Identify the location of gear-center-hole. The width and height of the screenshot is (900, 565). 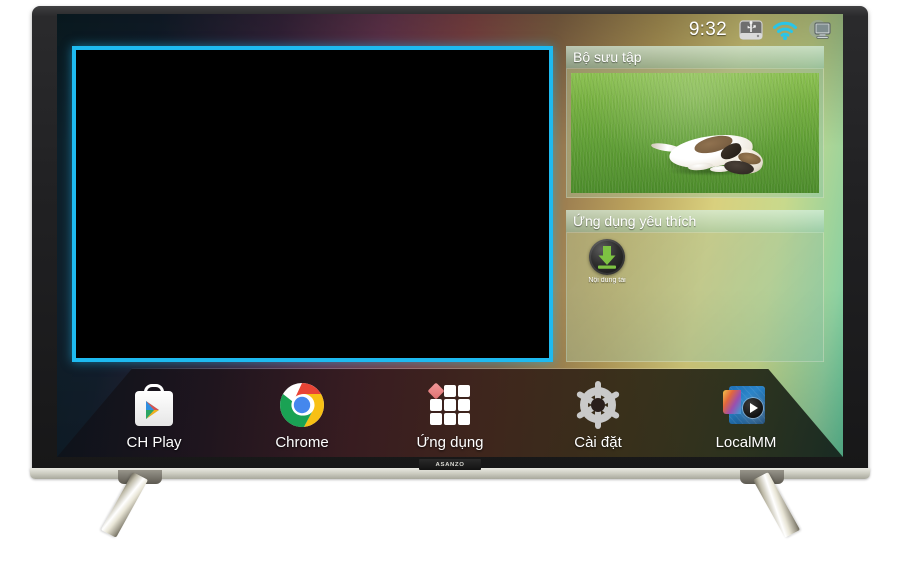
(598, 405).